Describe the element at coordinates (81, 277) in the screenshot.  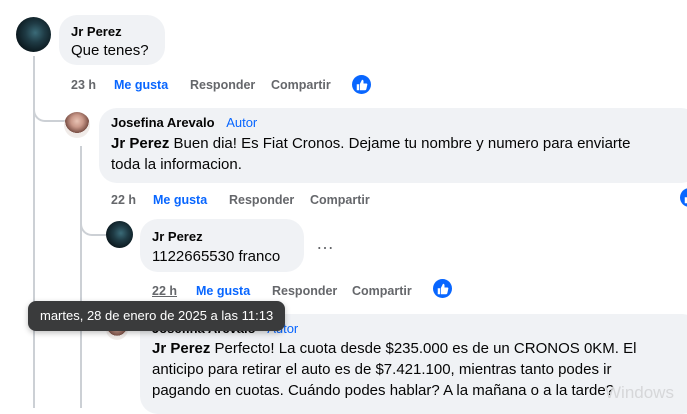
I see `thread-line` at that location.